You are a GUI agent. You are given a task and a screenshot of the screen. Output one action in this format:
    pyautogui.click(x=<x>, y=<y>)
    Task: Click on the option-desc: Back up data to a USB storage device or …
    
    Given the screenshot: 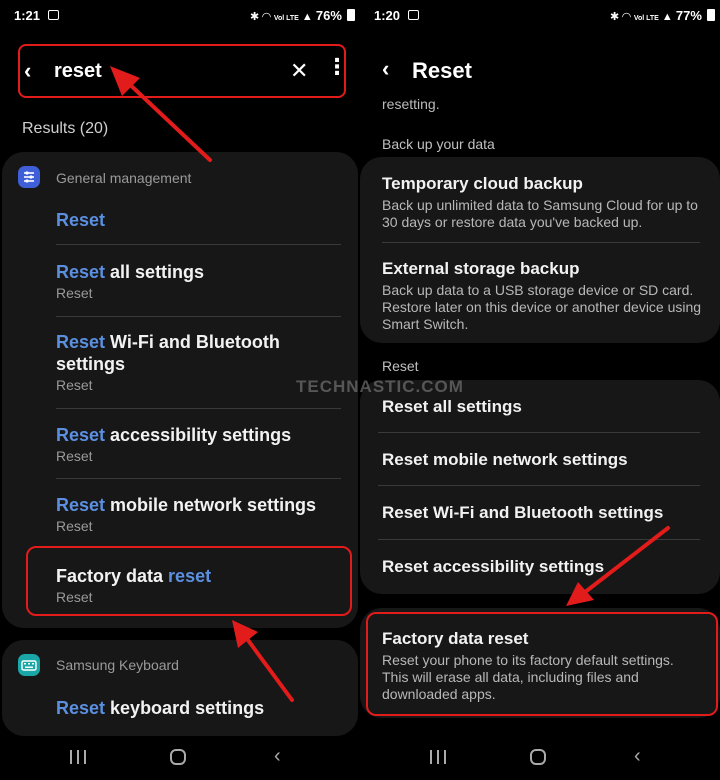 What is the action you would take?
    pyautogui.click(x=542, y=307)
    